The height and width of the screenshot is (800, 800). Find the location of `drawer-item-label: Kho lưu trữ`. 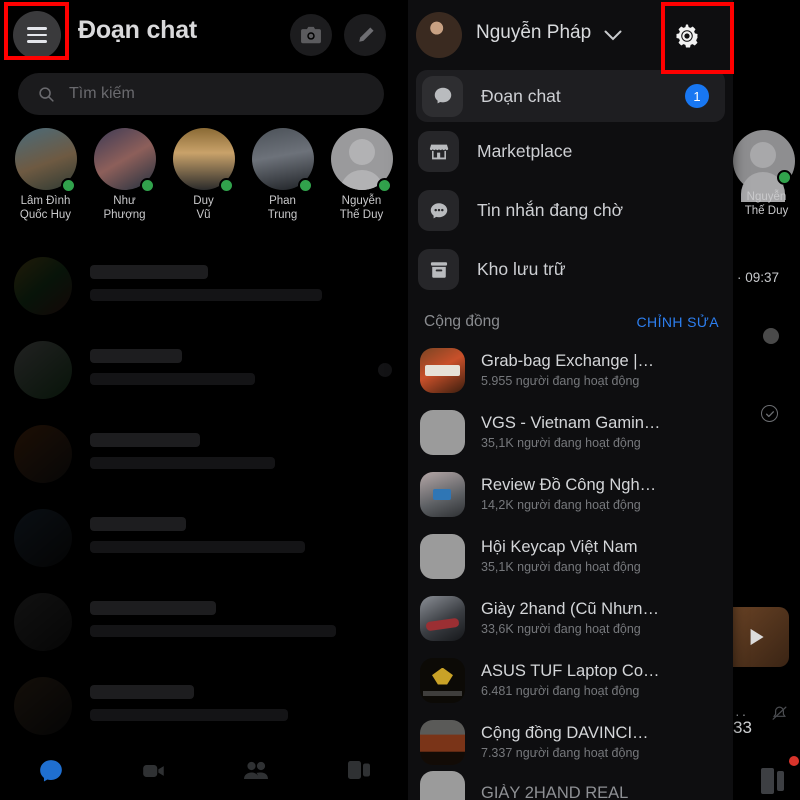

drawer-item-label: Kho lưu trữ is located at coordinates (521, 269).